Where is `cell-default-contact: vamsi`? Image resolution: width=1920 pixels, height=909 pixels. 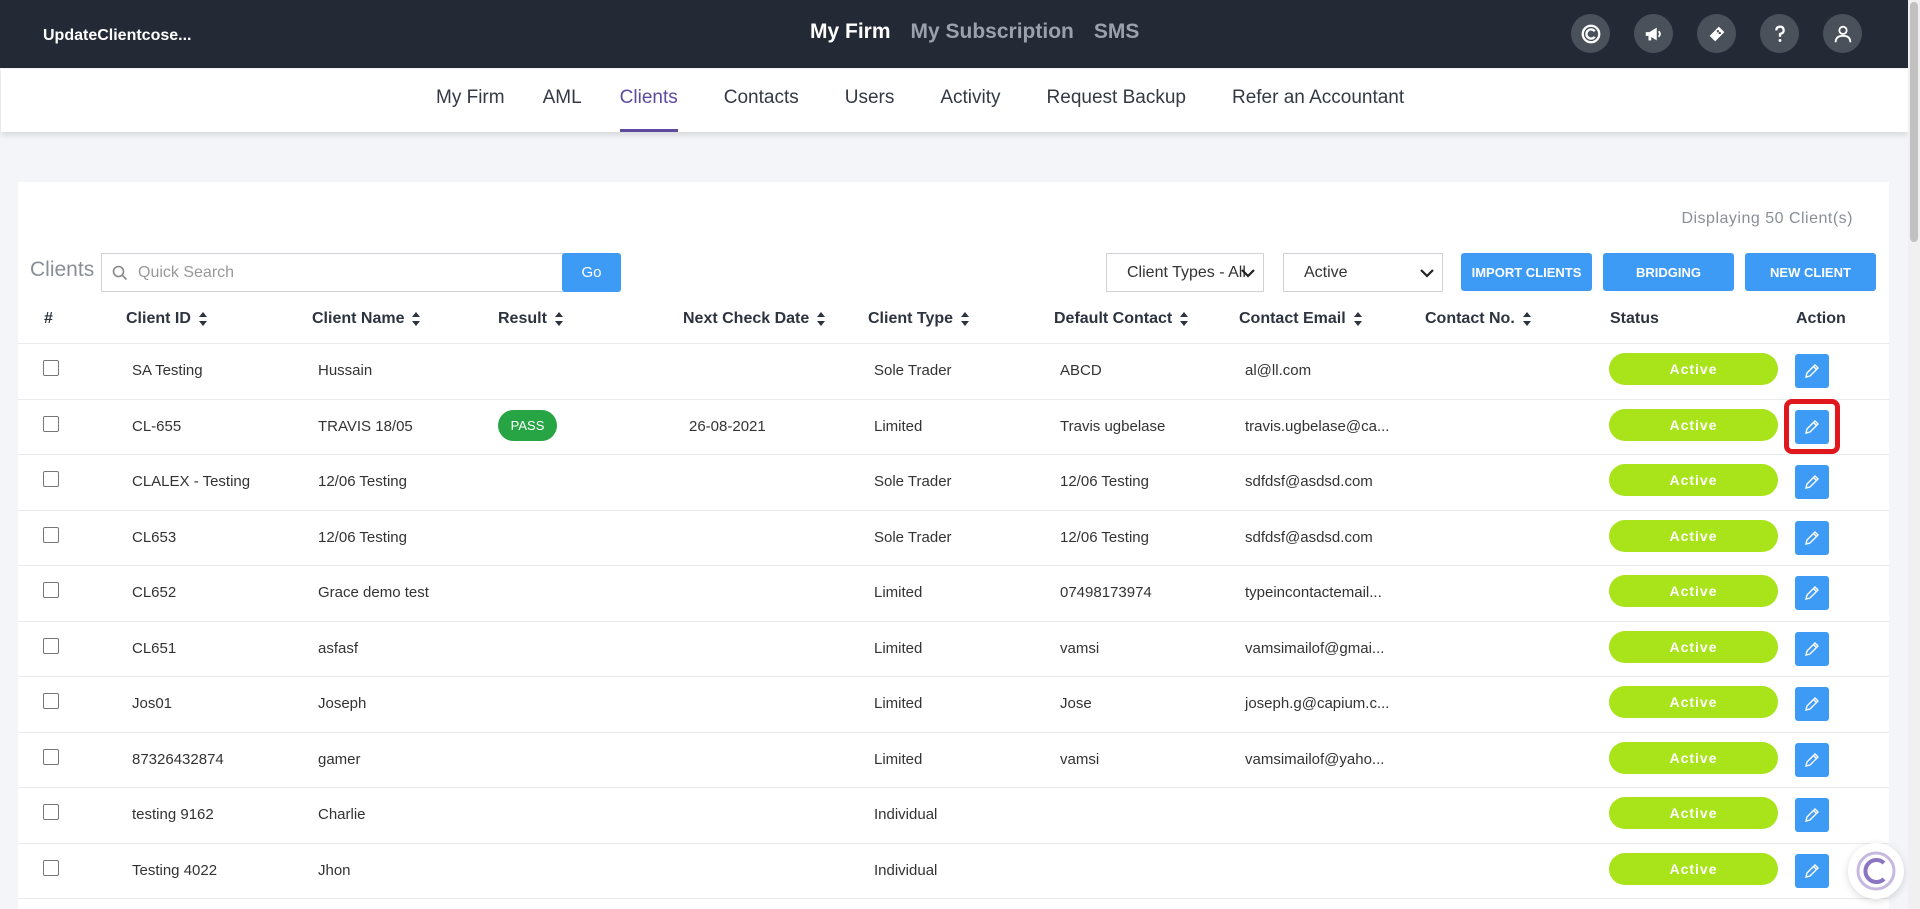
cell-default-contact: vamsi is located at coordinates (1080, 648).